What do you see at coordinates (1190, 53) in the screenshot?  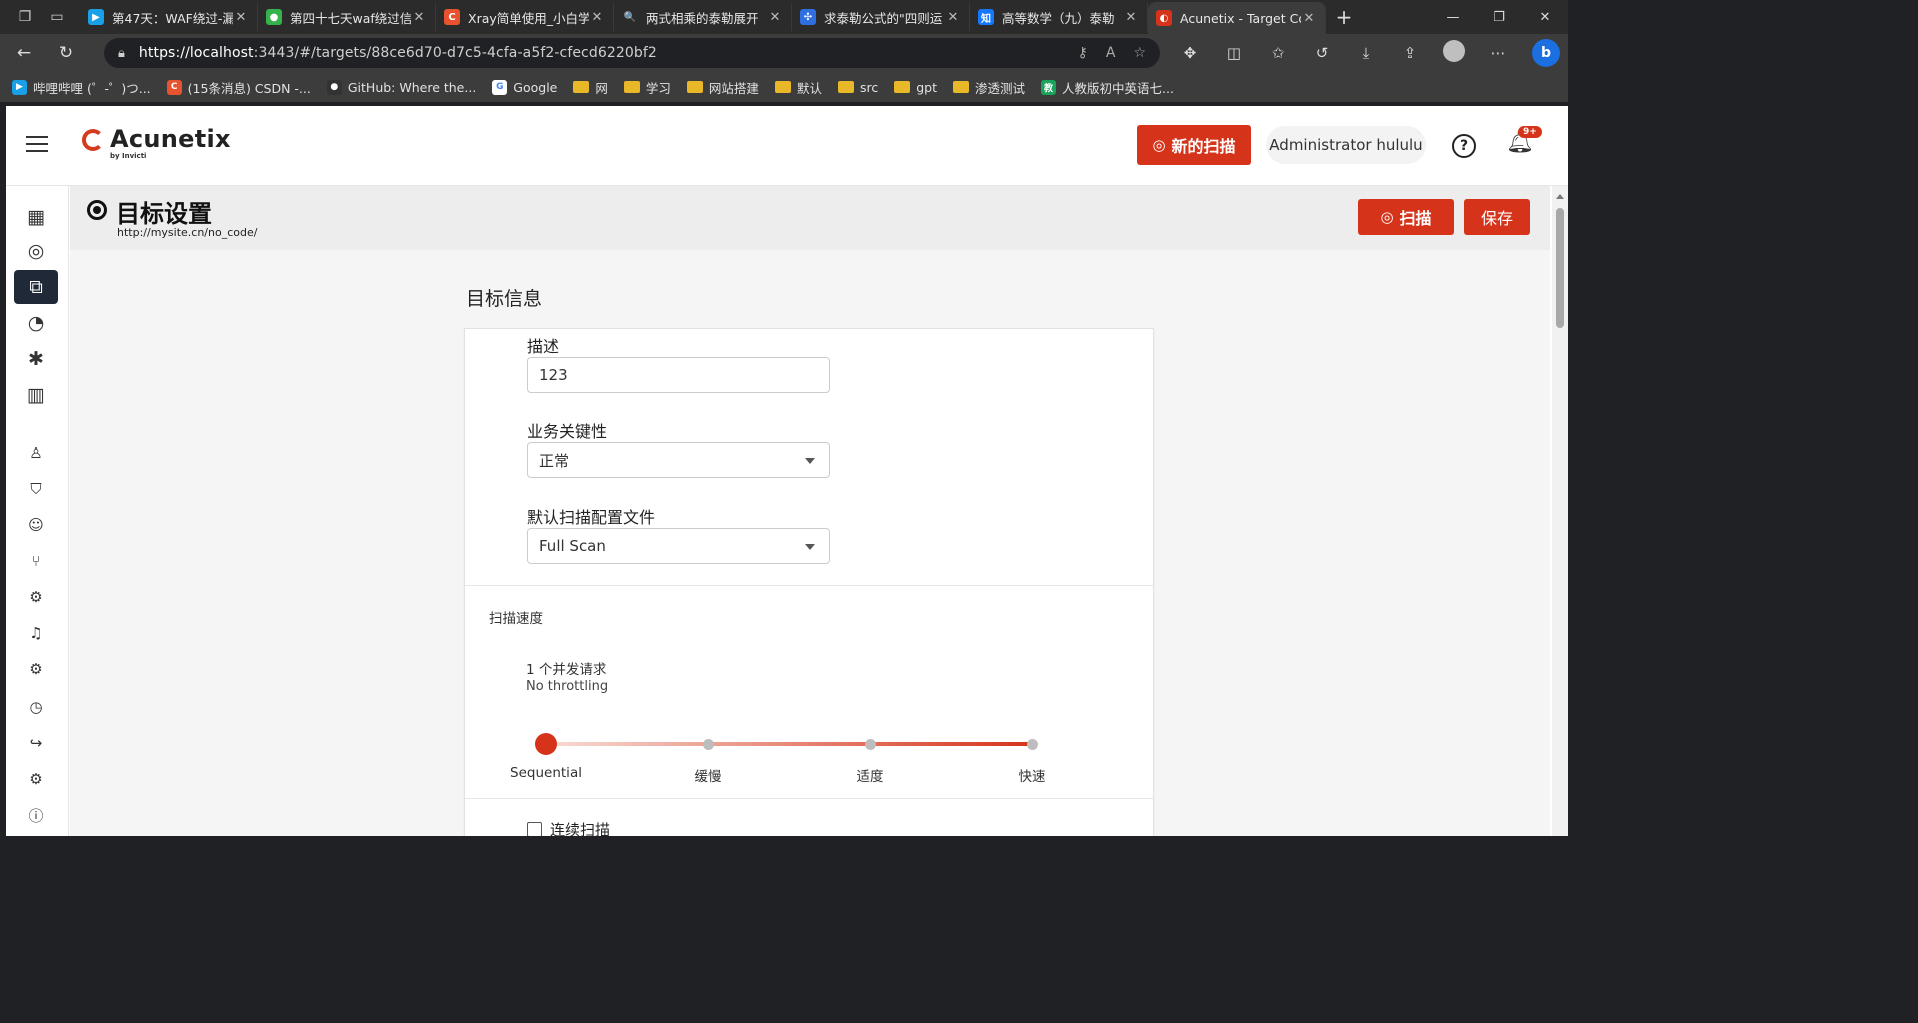 I see `extensions-icon: ✥` at bounding box center [1190, 53].